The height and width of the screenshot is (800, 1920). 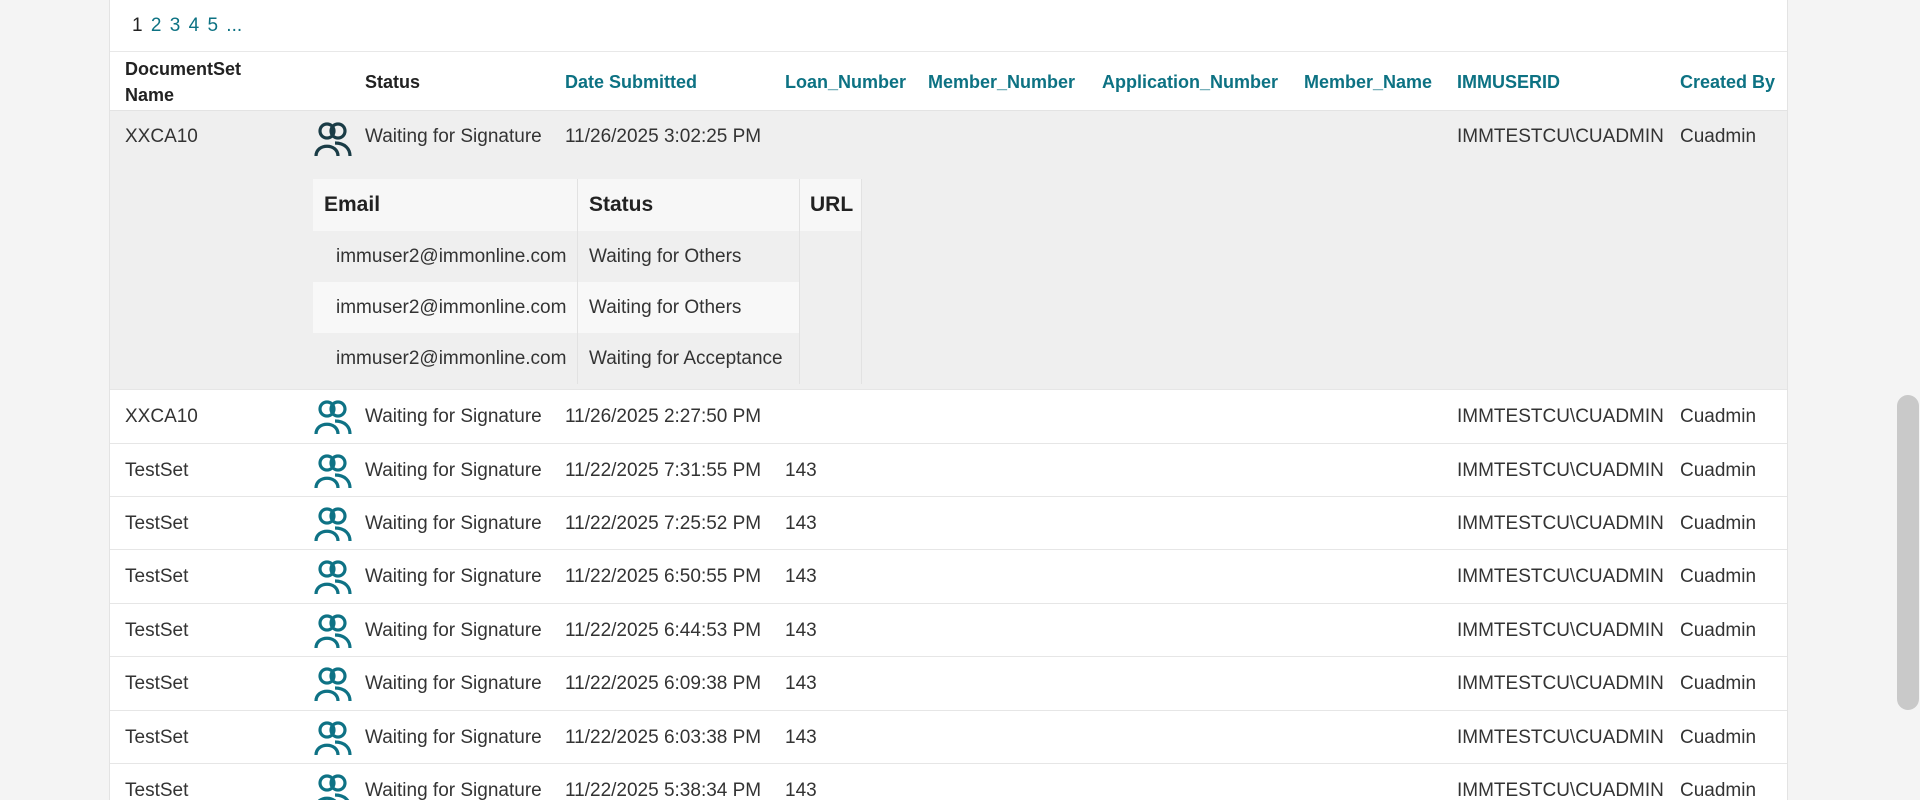 What do you see at coordinates (663, 416) in the screenshot?
I see `row-date-submitted: 11/26/2025 2:27:50 PM` at bounding box center [663, 416].